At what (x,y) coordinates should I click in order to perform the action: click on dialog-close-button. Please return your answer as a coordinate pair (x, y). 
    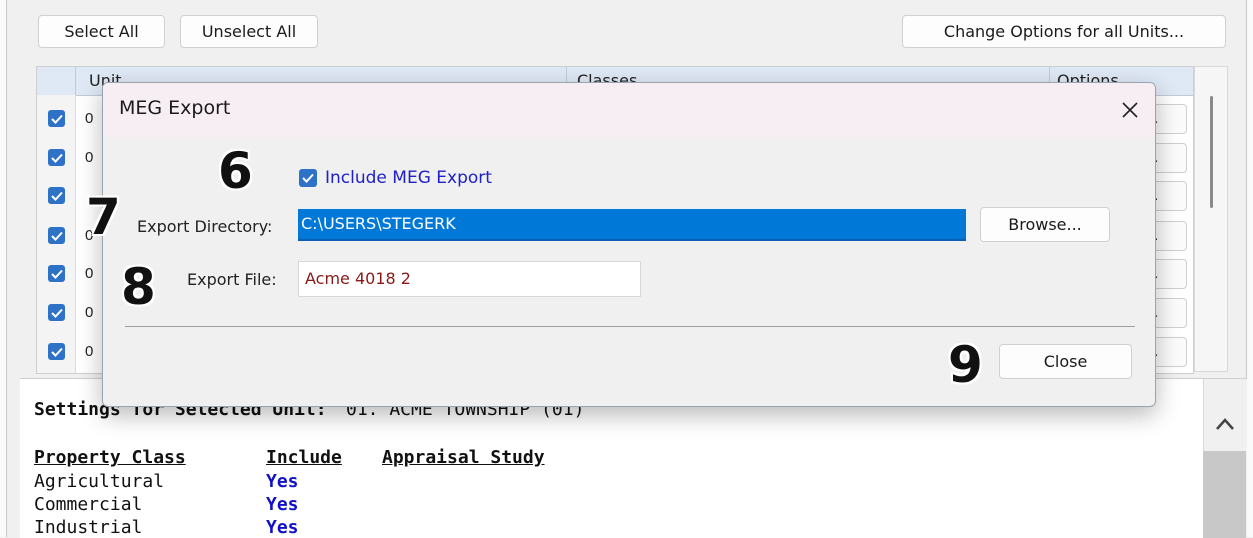
    Looking at the image, I should click on (1130, 110).